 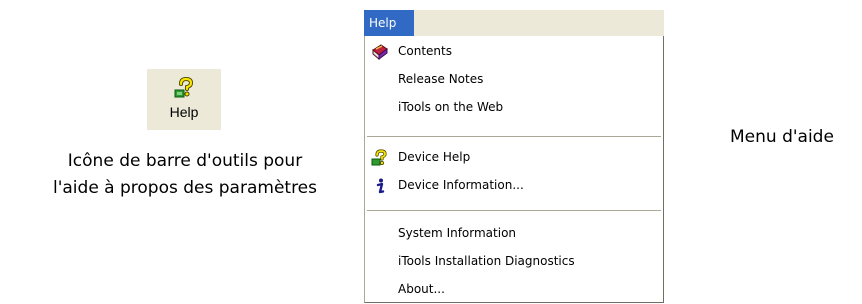 I want to click on menu-item-itools-on-the-web: iTools on the Web, so click(x=514, y=108).